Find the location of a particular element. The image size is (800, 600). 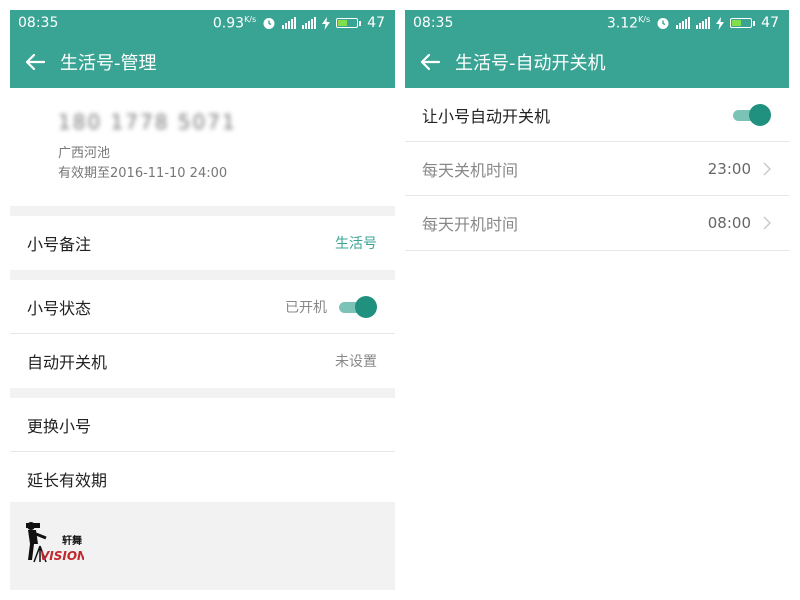

remark-row: 小号备注 生活号 is located at coordinates (202, 243).